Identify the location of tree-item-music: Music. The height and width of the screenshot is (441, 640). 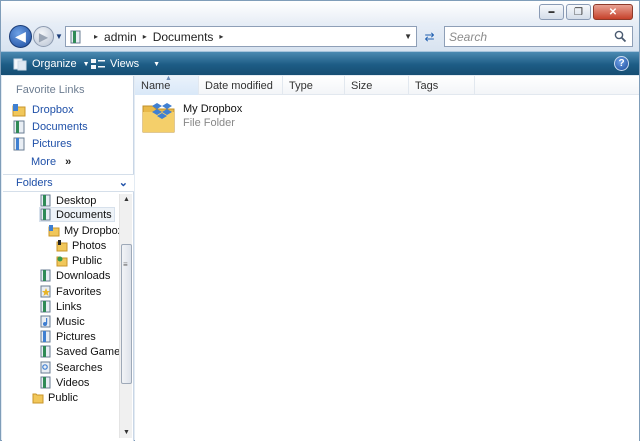
(63, 321).